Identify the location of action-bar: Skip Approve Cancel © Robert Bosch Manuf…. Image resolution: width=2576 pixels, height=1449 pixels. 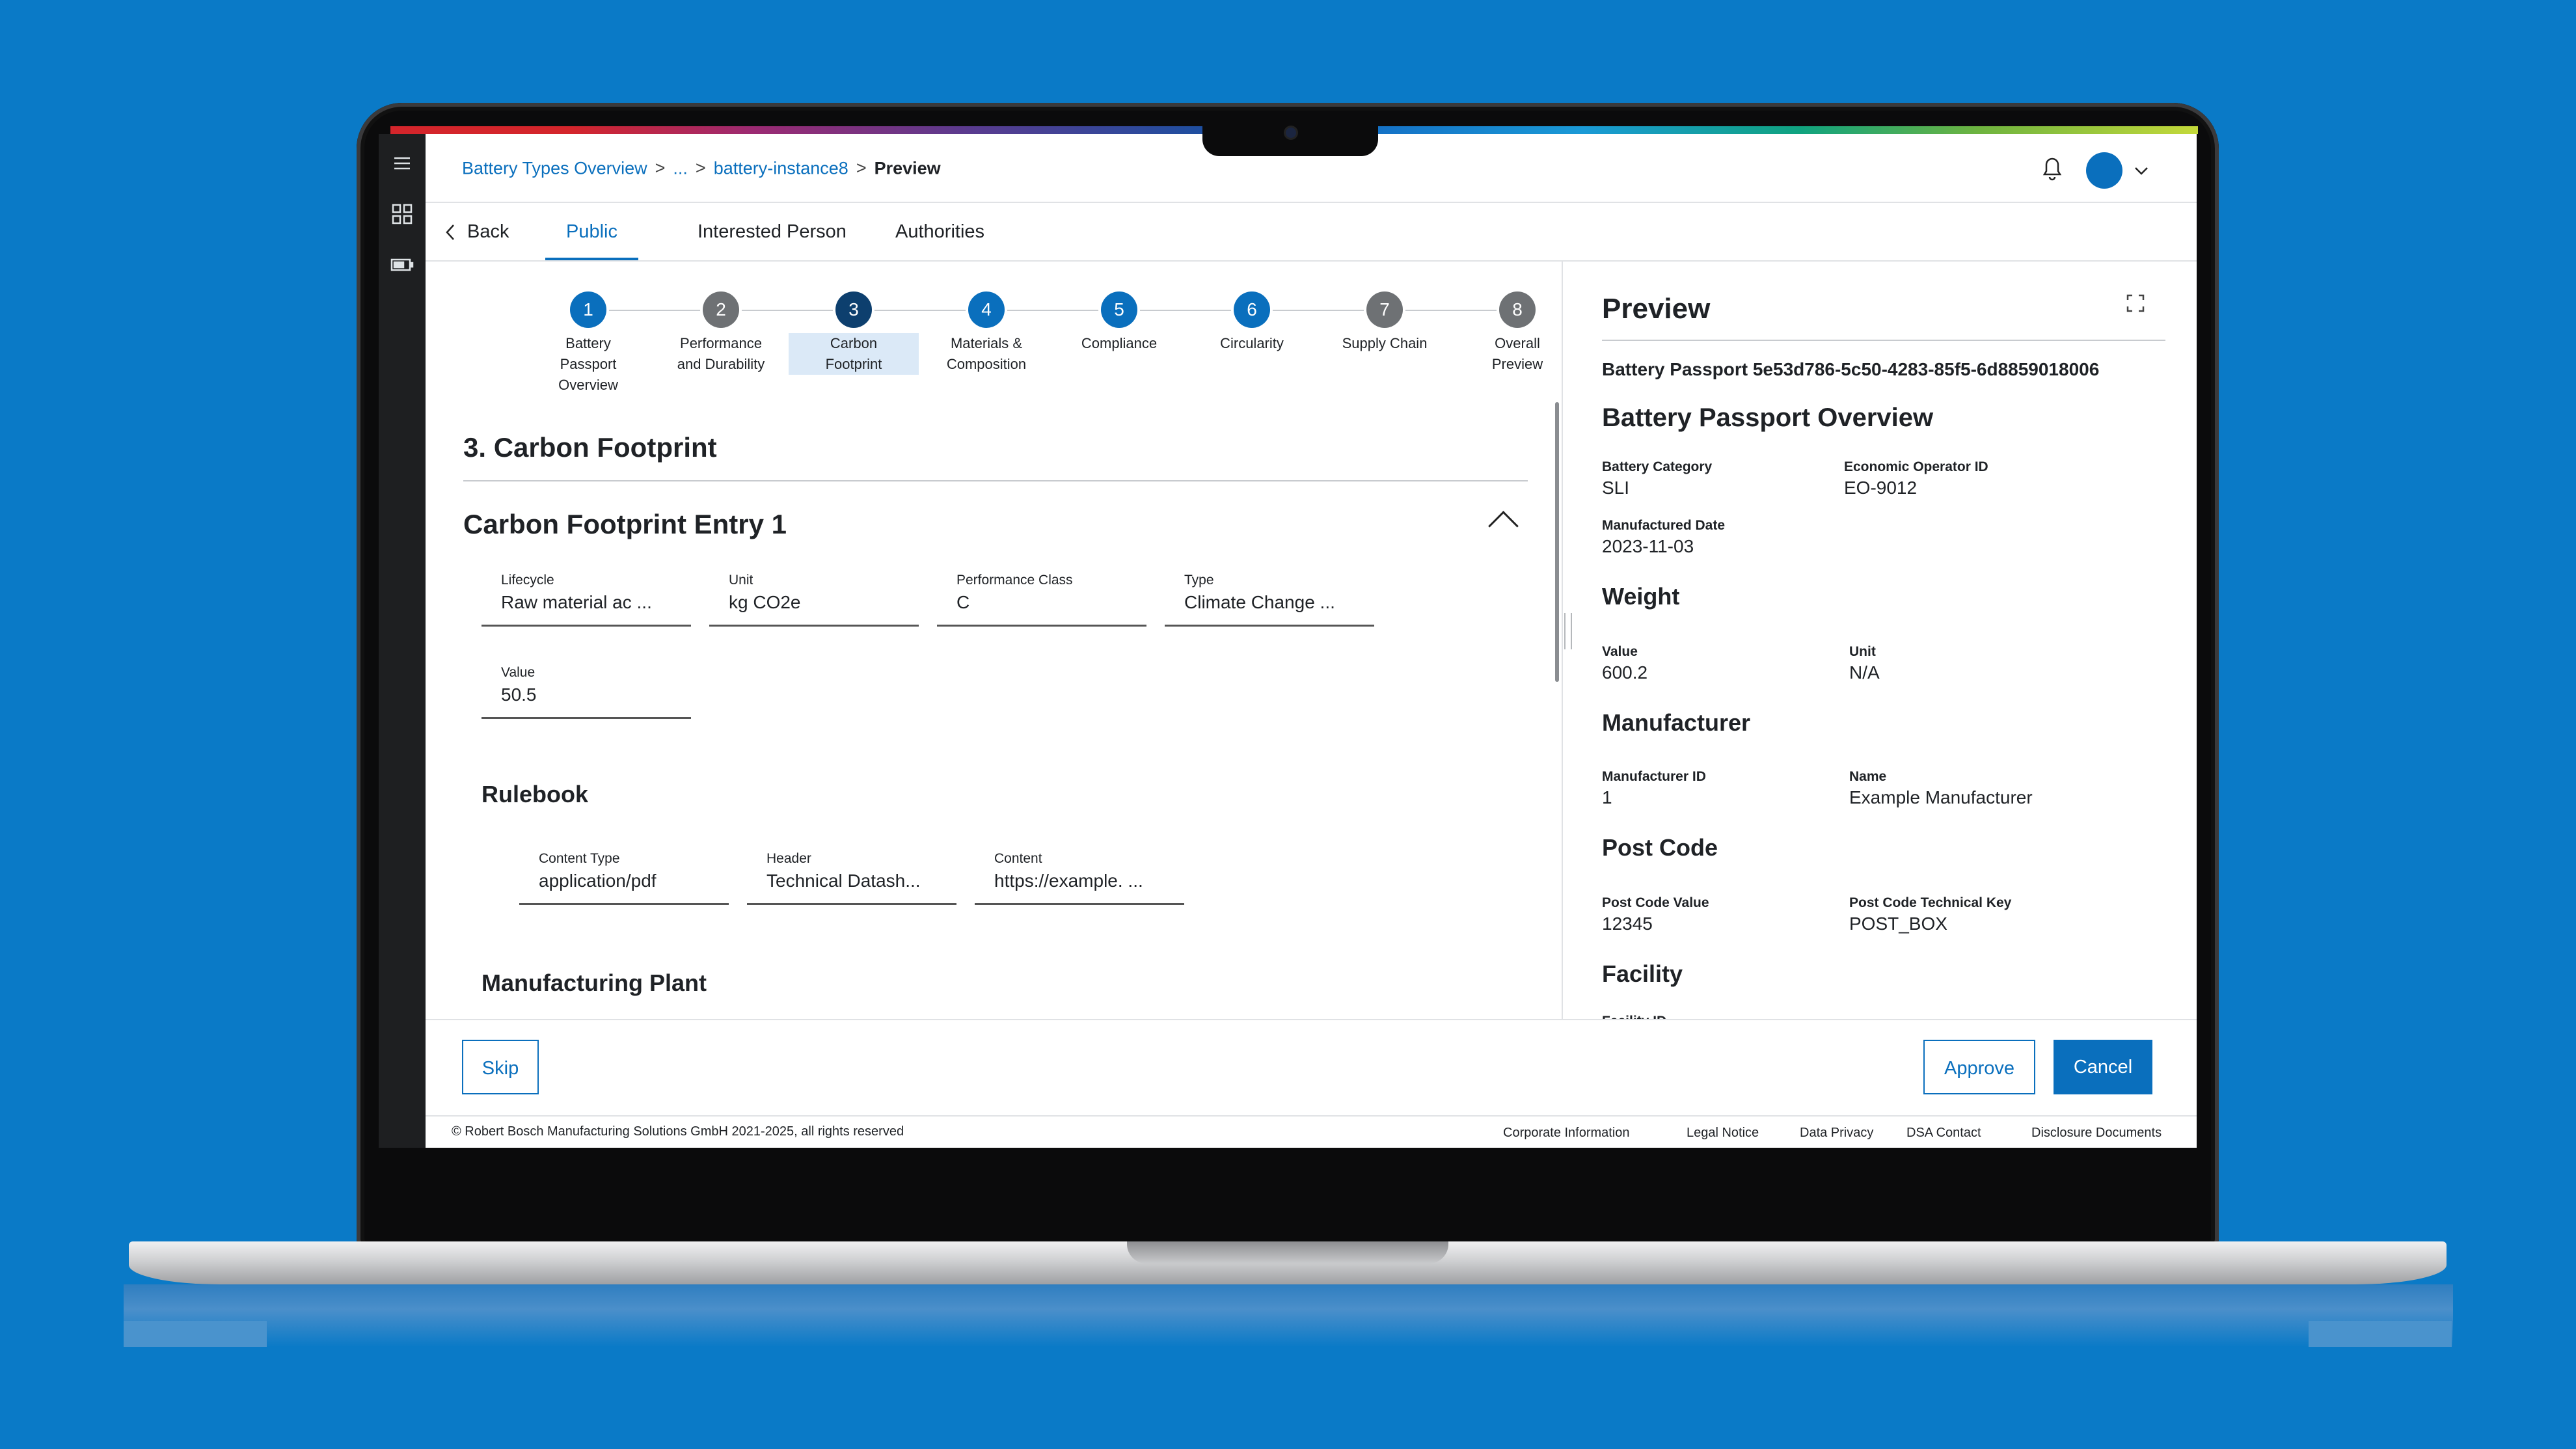
(1312, 1083).